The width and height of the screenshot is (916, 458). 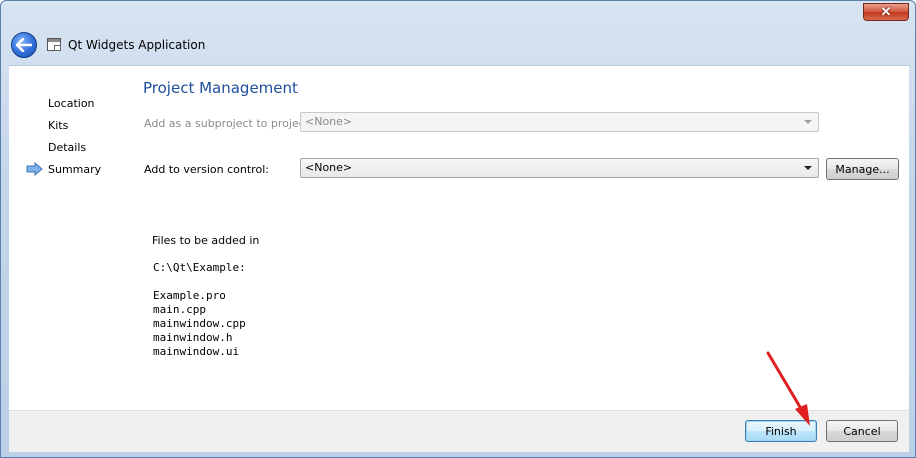 I want to click on sidebar-item-kits: Kits, so click(x=58, y=125).